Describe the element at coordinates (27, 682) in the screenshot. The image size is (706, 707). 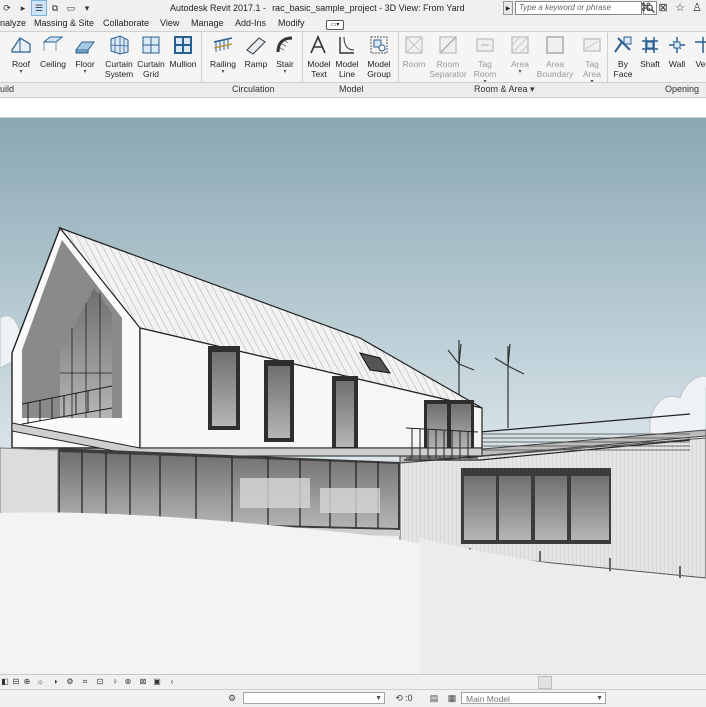
I see `visual-style-icon: ⊕` at that location.